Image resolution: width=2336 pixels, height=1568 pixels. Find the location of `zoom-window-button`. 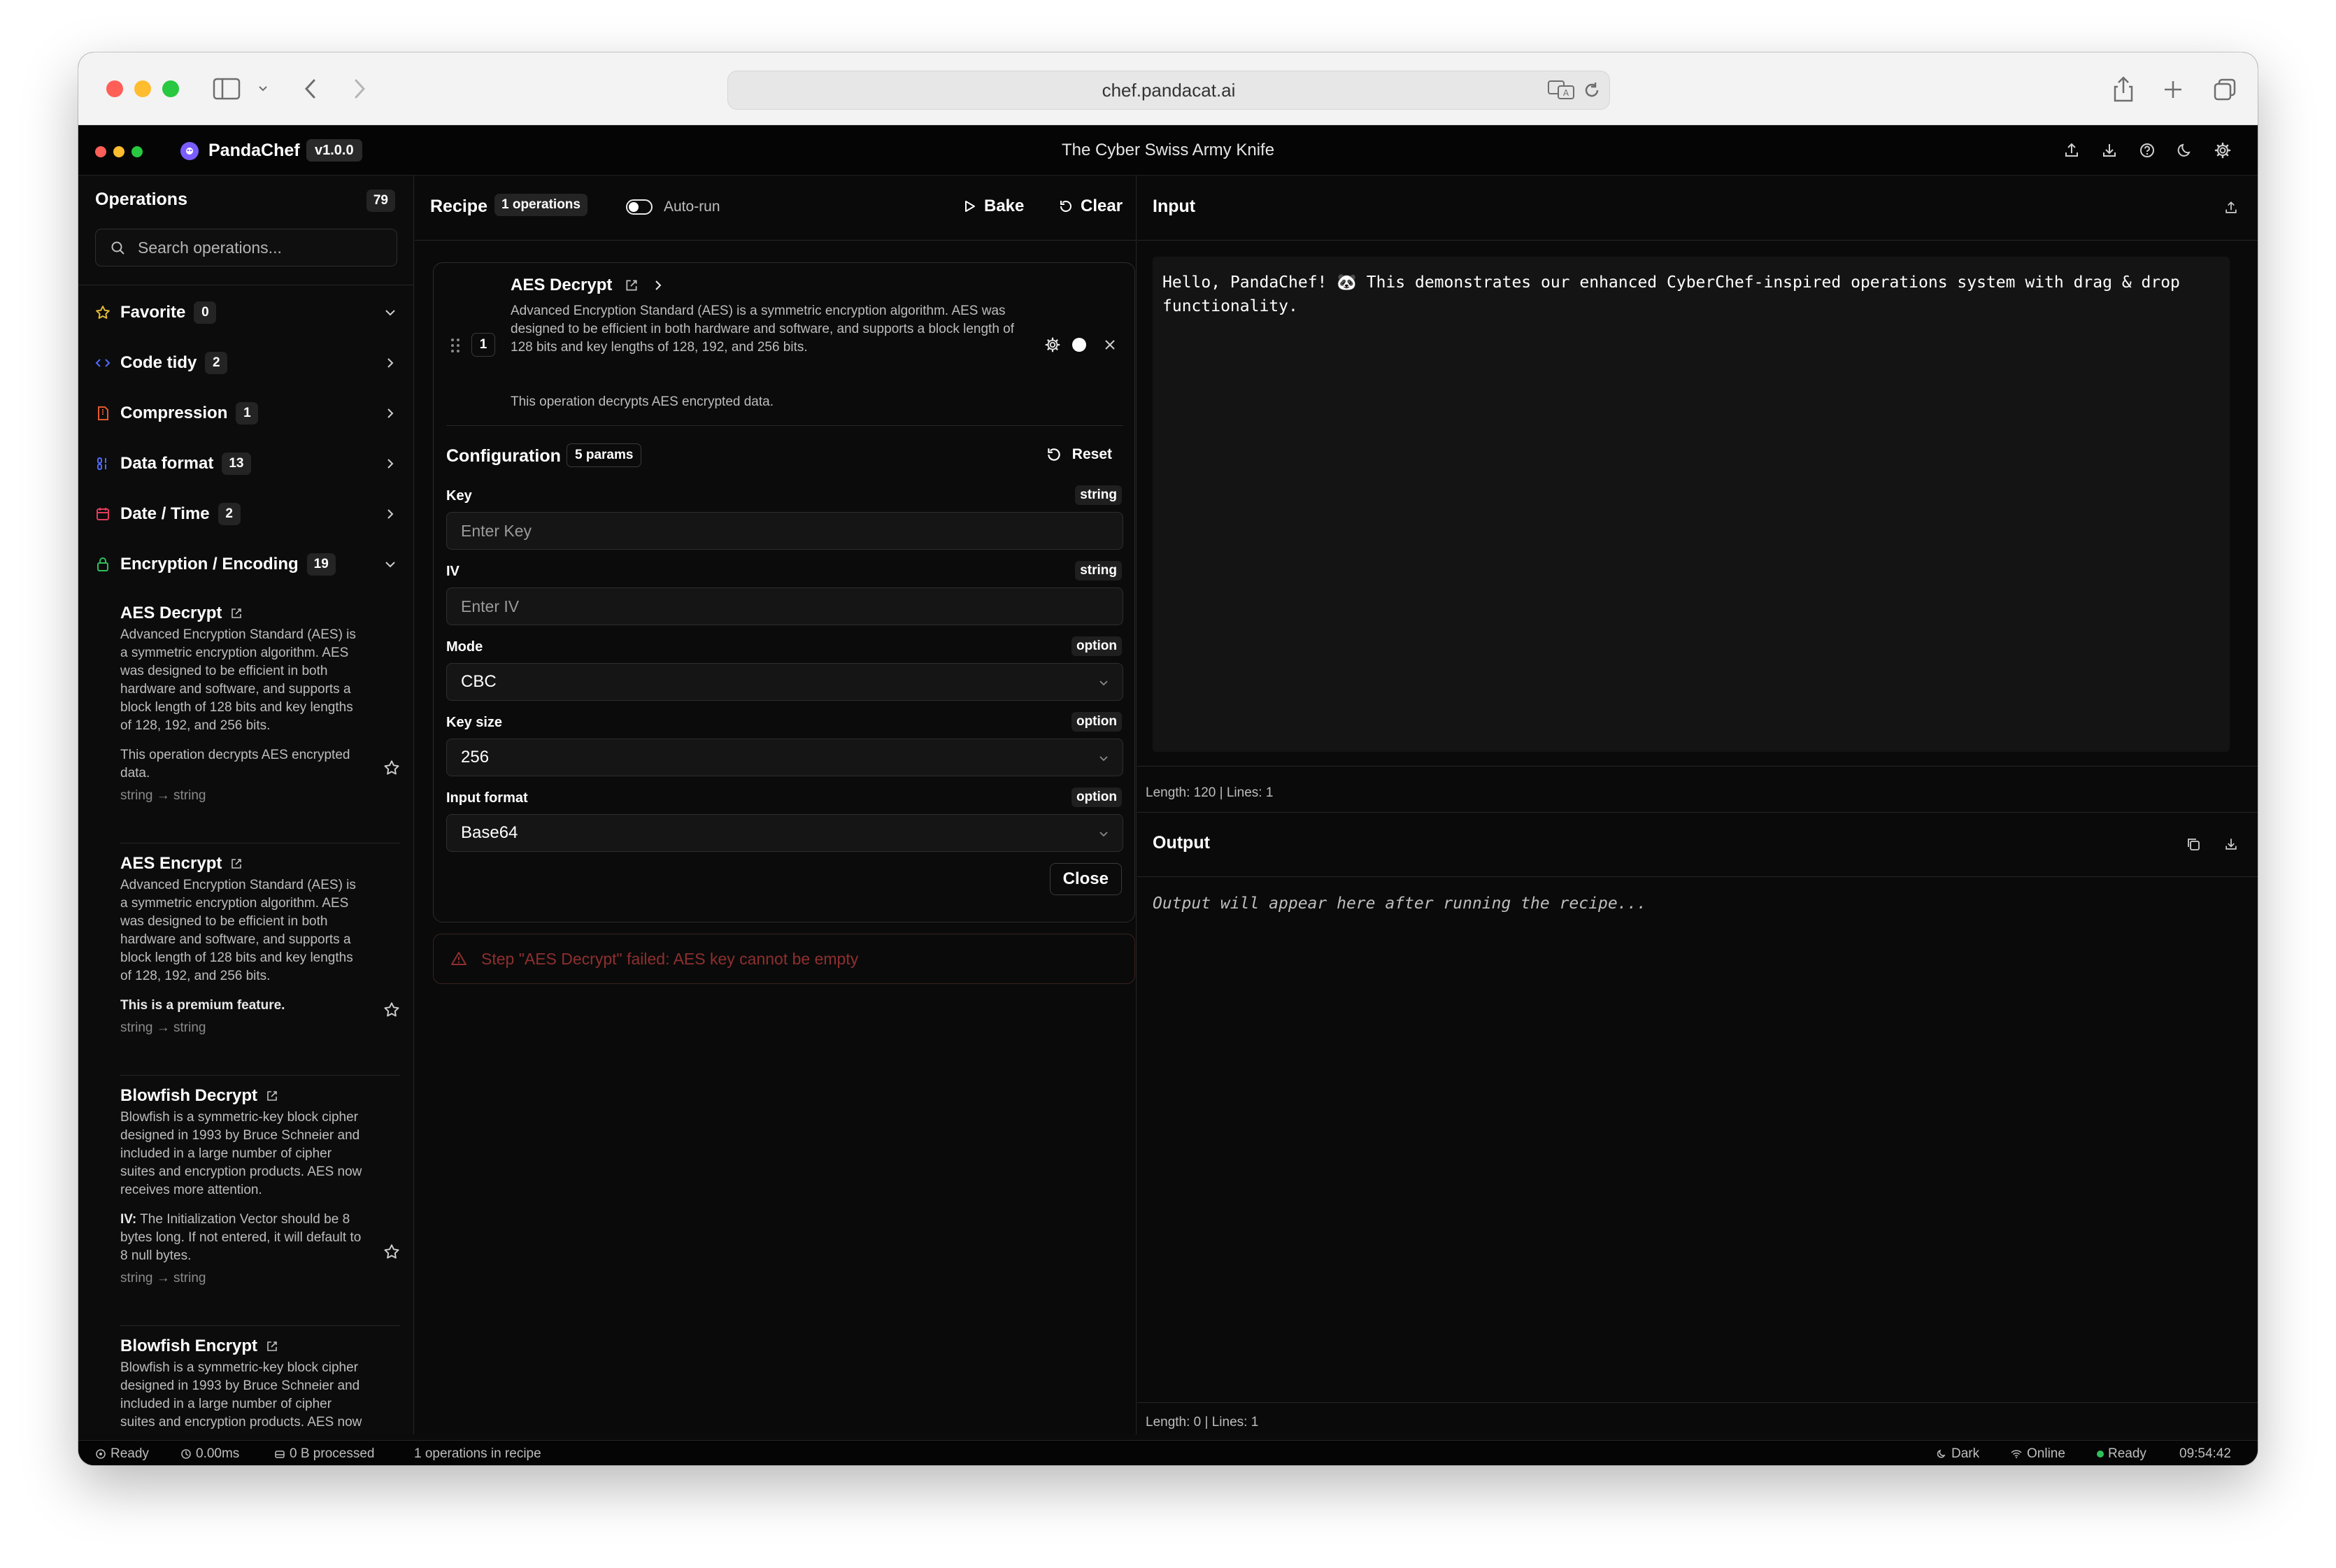

zoom-window-button is located at coordinates (170, 88).